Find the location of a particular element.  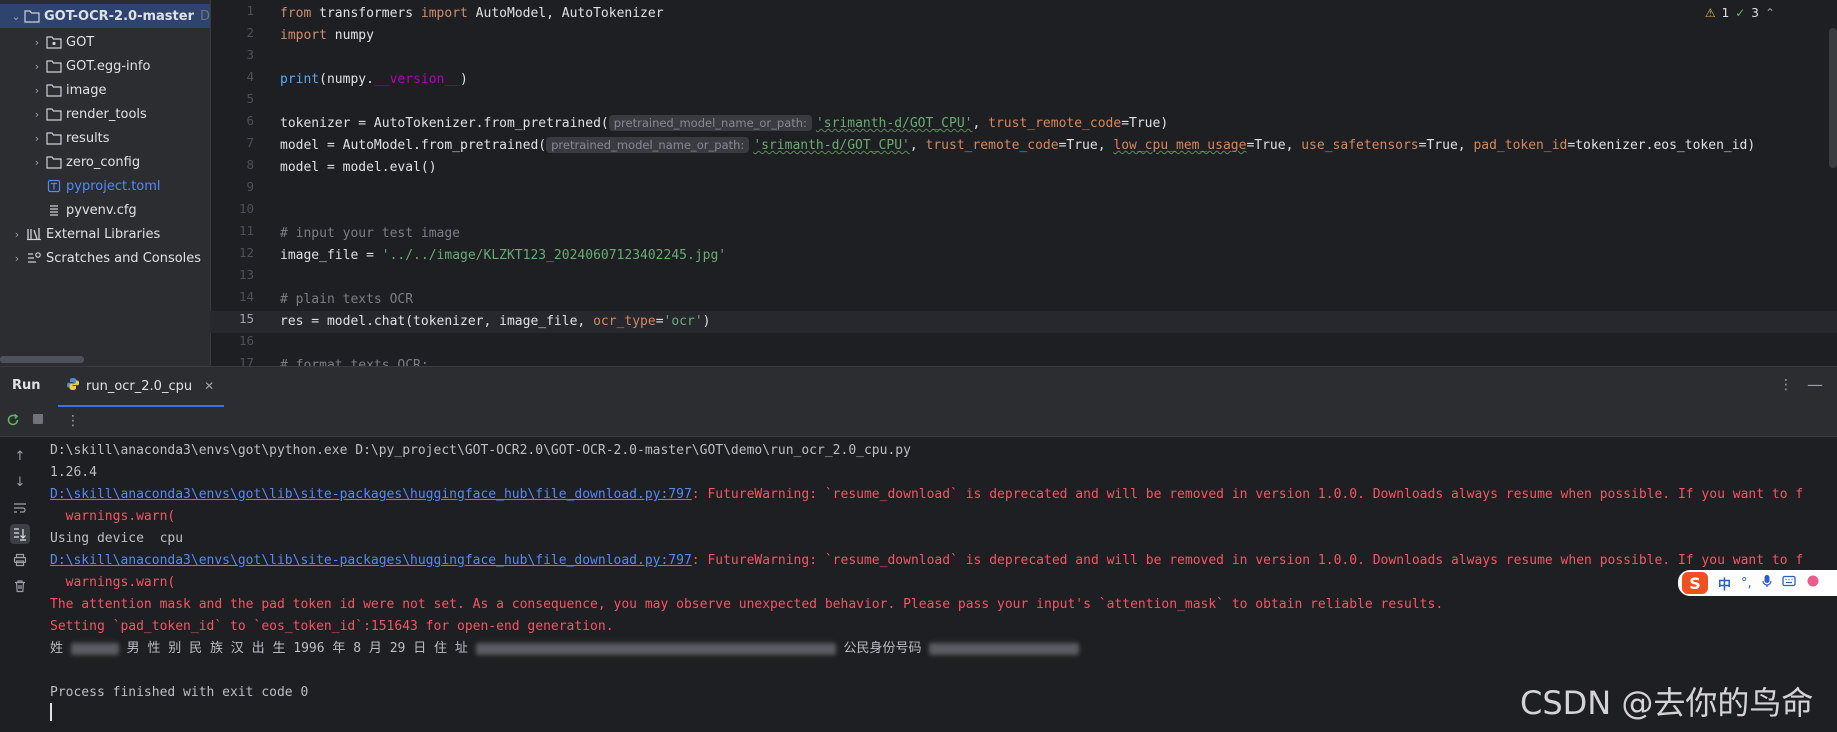

inspection-indicators: ⚠ 1 ✓ 3 ⌃ is located at coordinates (1740, 13).